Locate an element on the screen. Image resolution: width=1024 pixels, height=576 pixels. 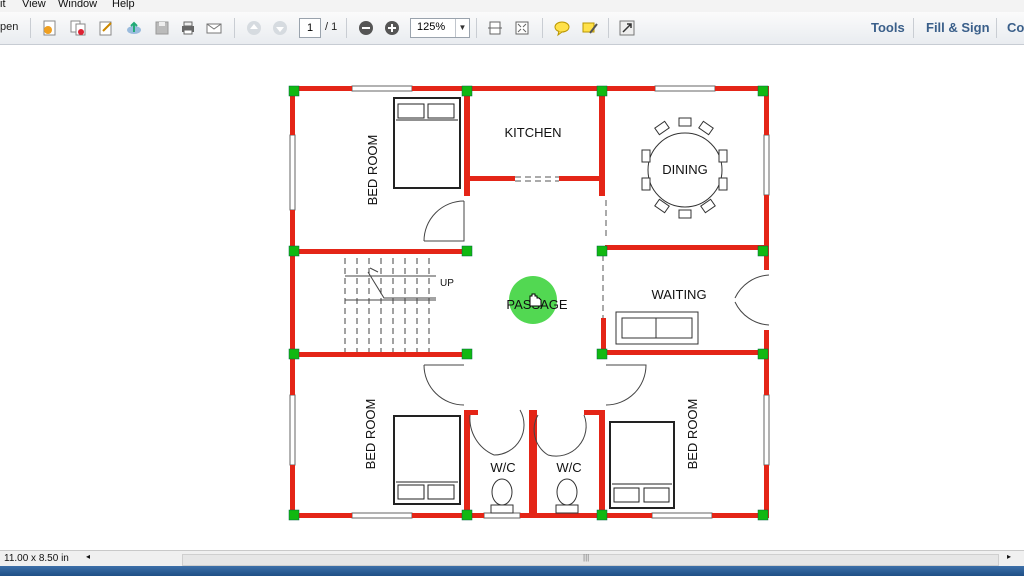
toolbar: pen 1 / 1 125% ▼ Tools Fill & Sign Co is located at coordinates (512, 28).